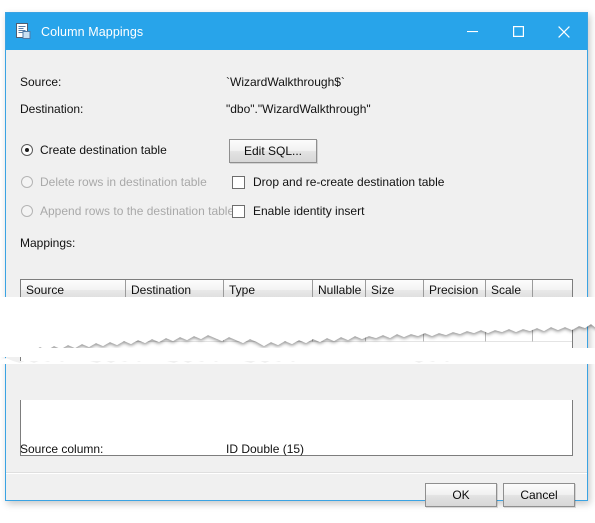  I want to click on checkbox-drop-and-recreate-destination-table: Drop and re-create destination table, so click(338, 182).